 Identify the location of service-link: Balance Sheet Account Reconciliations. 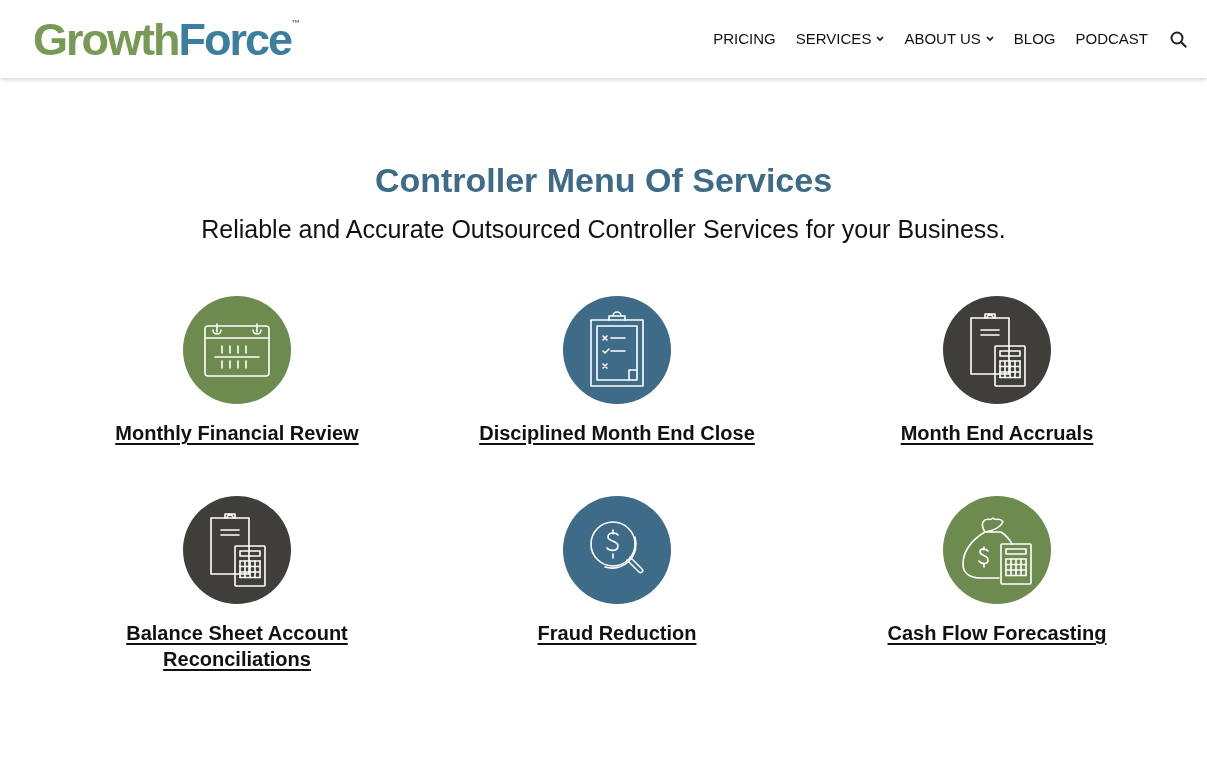
(237, 646).